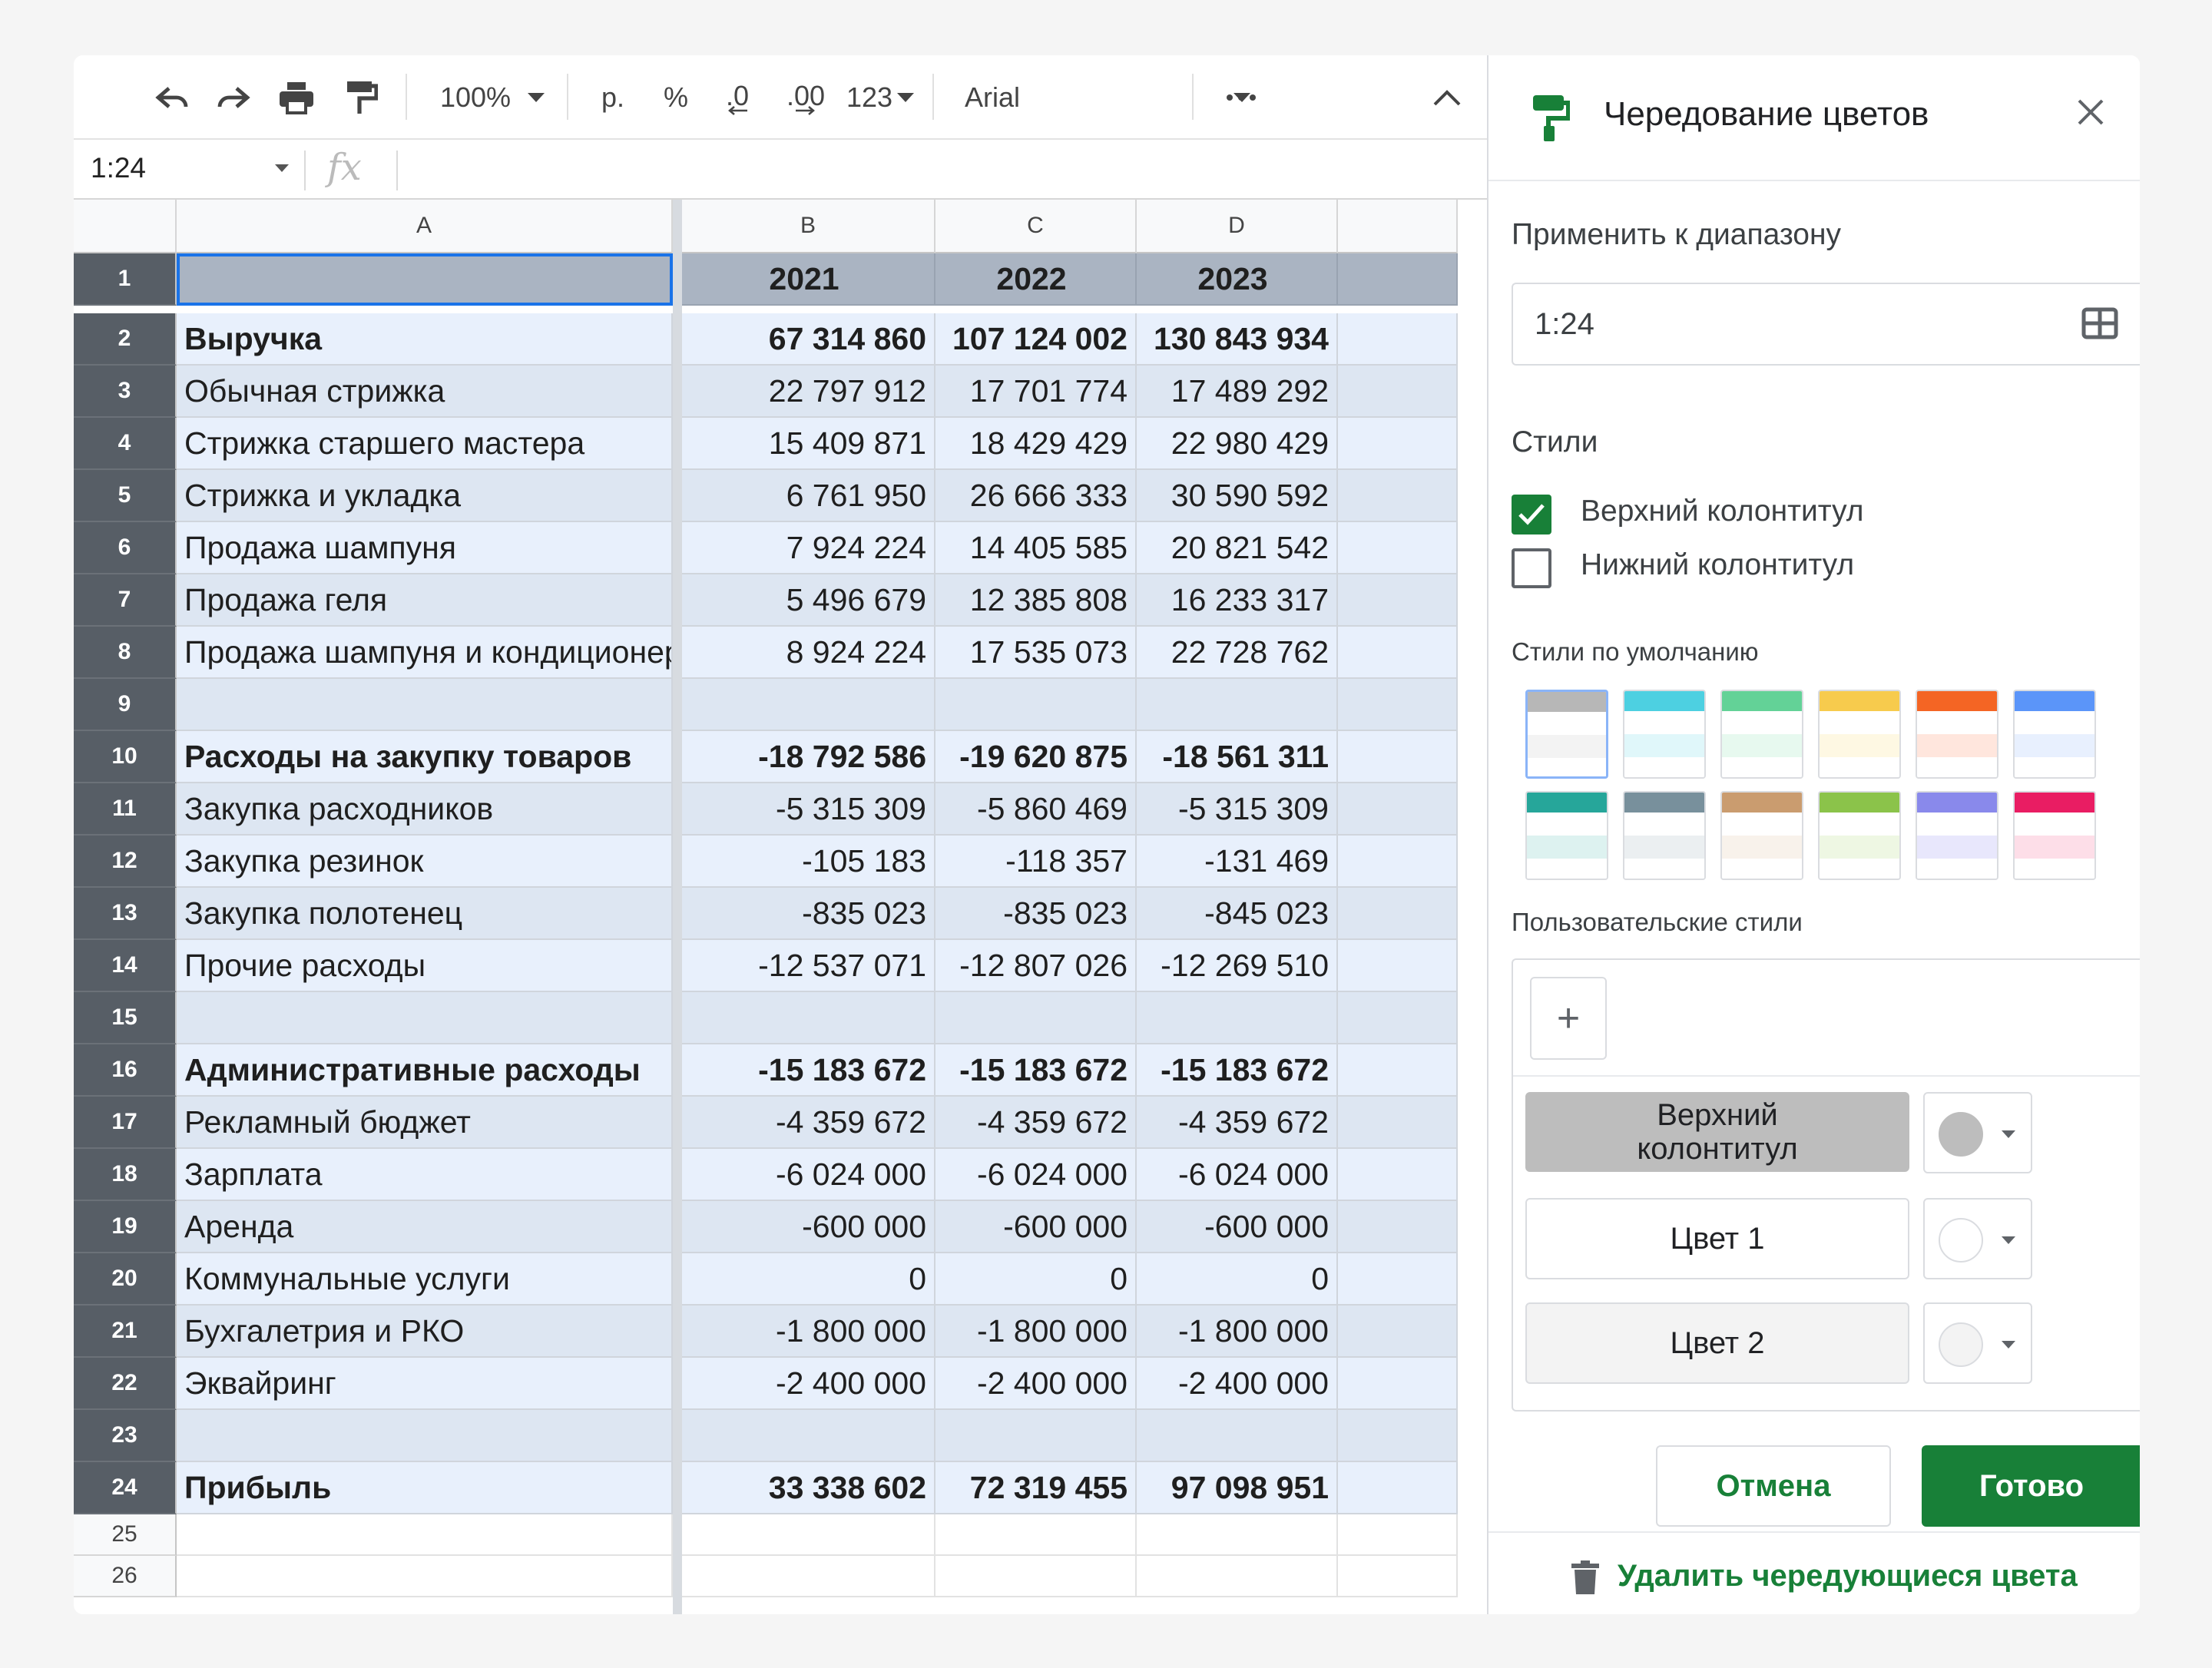 Image resolution: width=2212 pixels, height=1668 pixels. Describe the element at coordinates (808, 862) in the screenshot. I see `cell-b: -105 183` at that location.